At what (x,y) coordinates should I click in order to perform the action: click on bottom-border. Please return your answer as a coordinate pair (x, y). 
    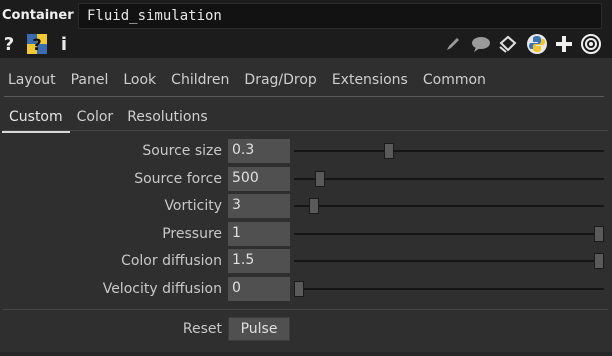
    Looking at the image, I should click on (306, 354).